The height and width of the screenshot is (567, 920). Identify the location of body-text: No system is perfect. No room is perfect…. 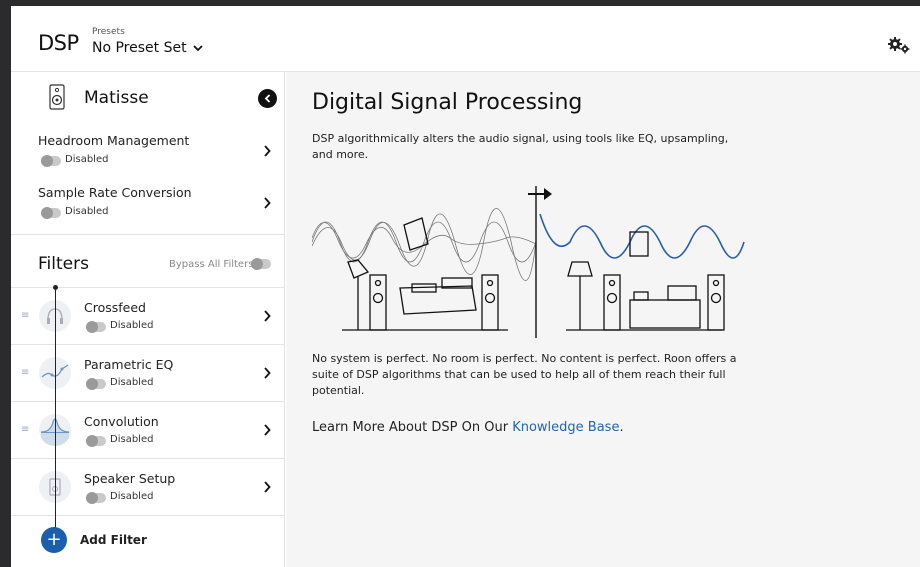
(524, 374).